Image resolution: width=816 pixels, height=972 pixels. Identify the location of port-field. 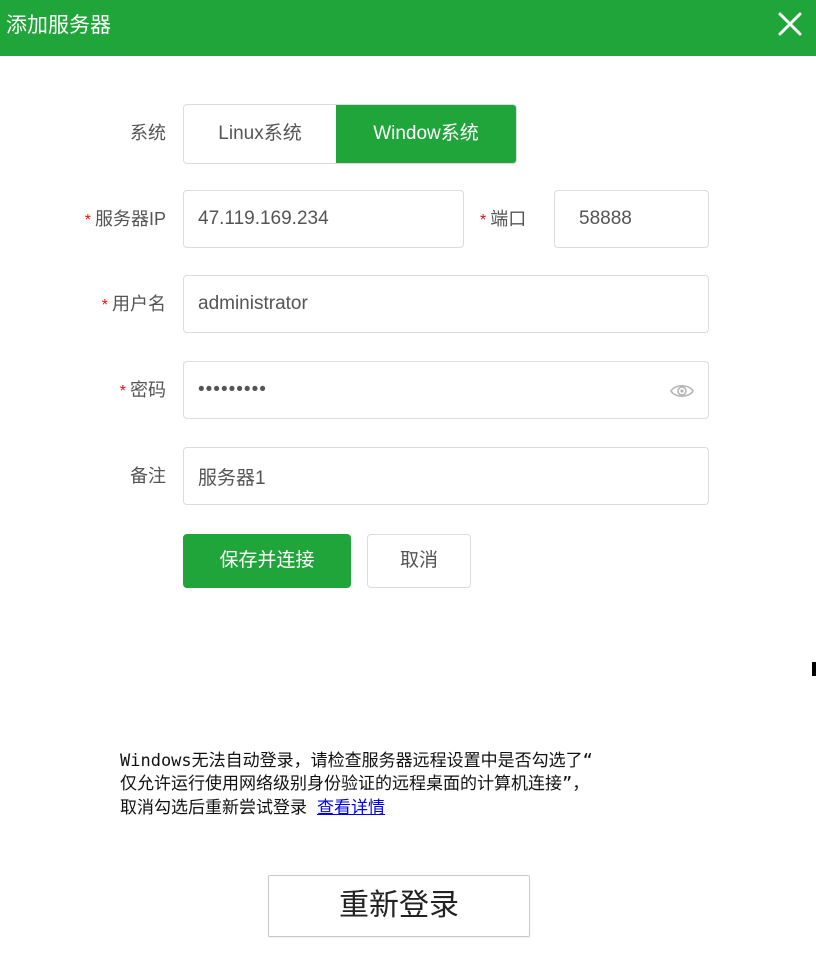
(631, 219).